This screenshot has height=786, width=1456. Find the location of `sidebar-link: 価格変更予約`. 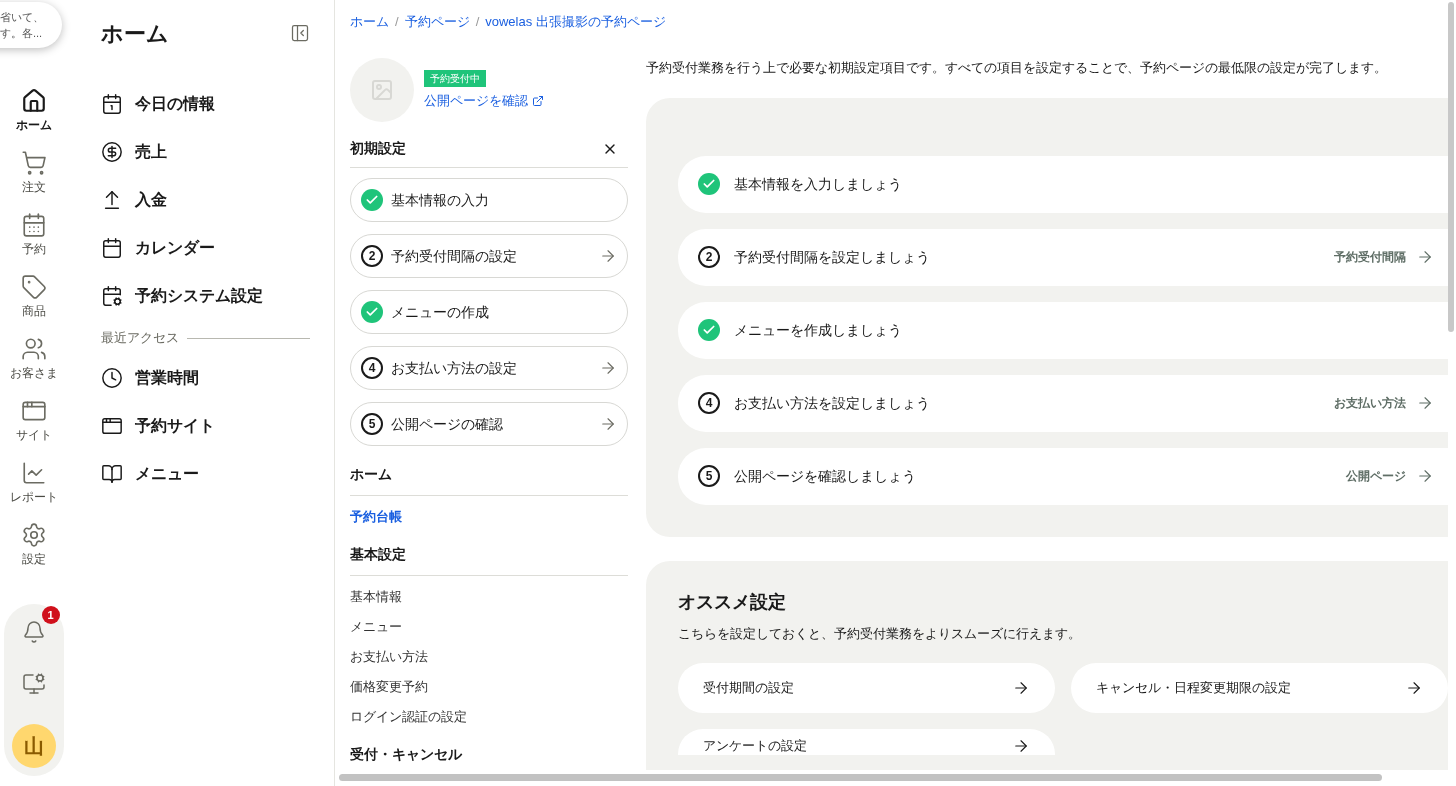

sidebar-link: 価格変更予約 is located at coordinates (489, 687).